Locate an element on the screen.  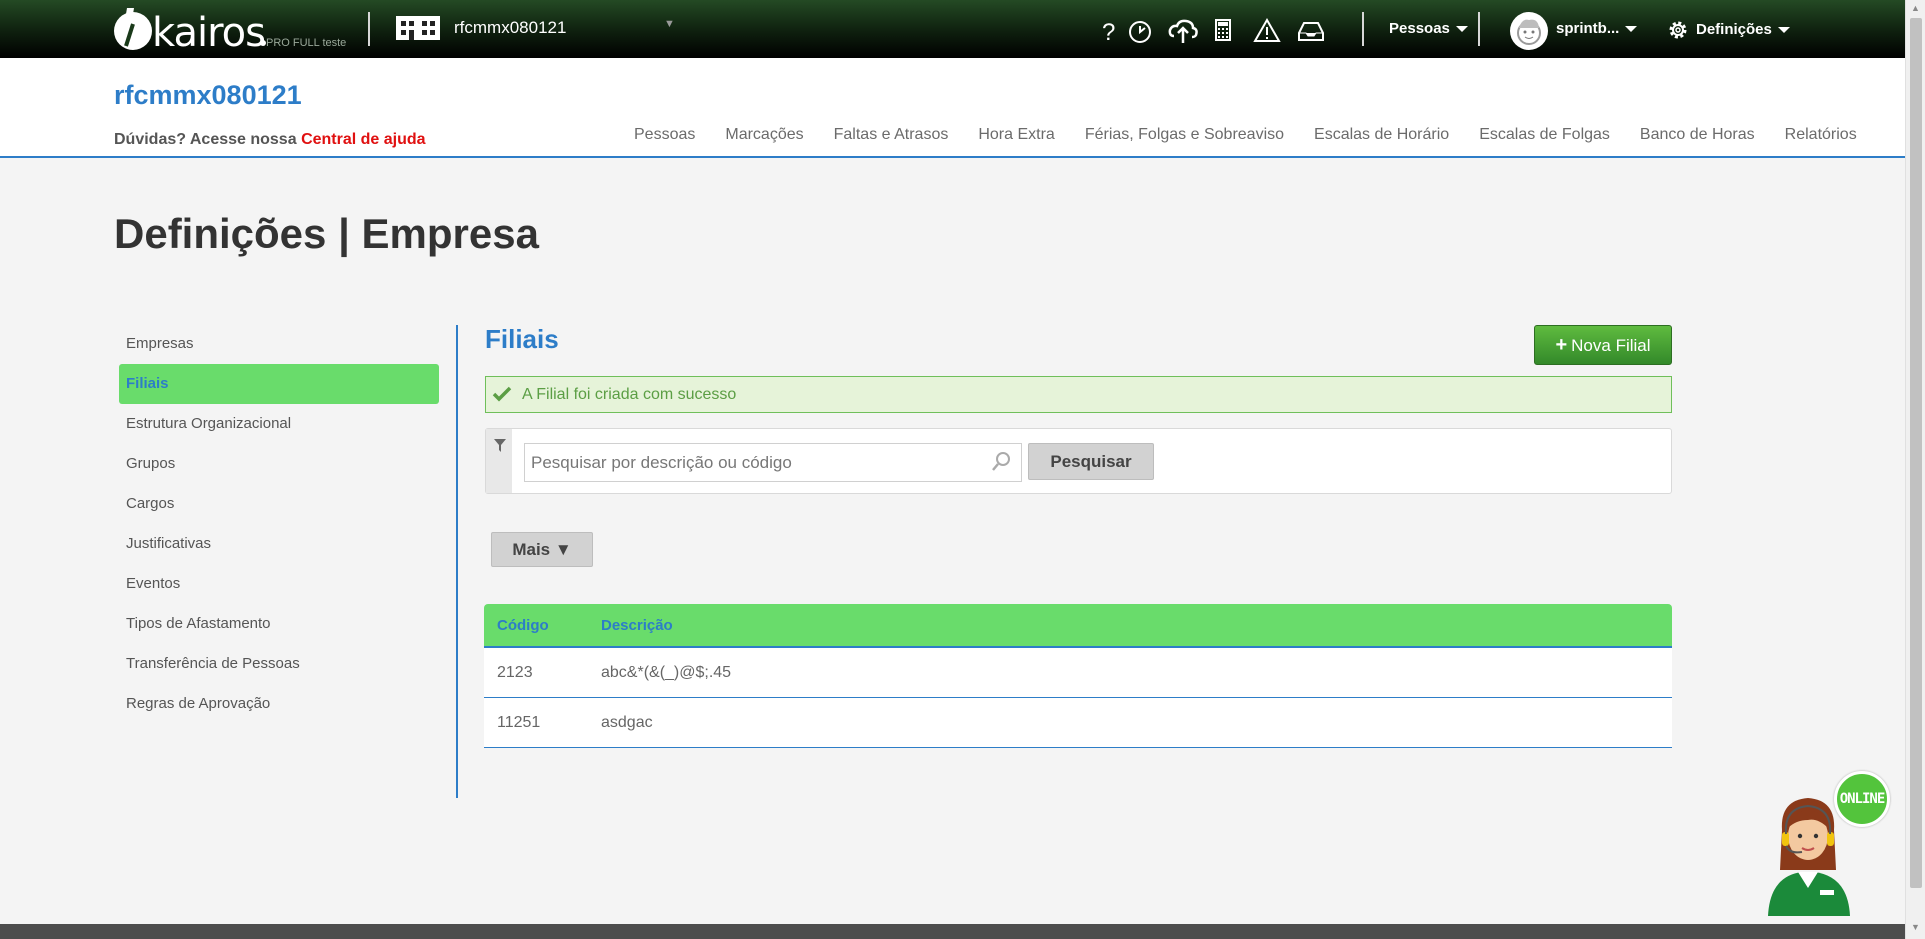
cell-descricao: asdgac is located at coordinates (627, 722).